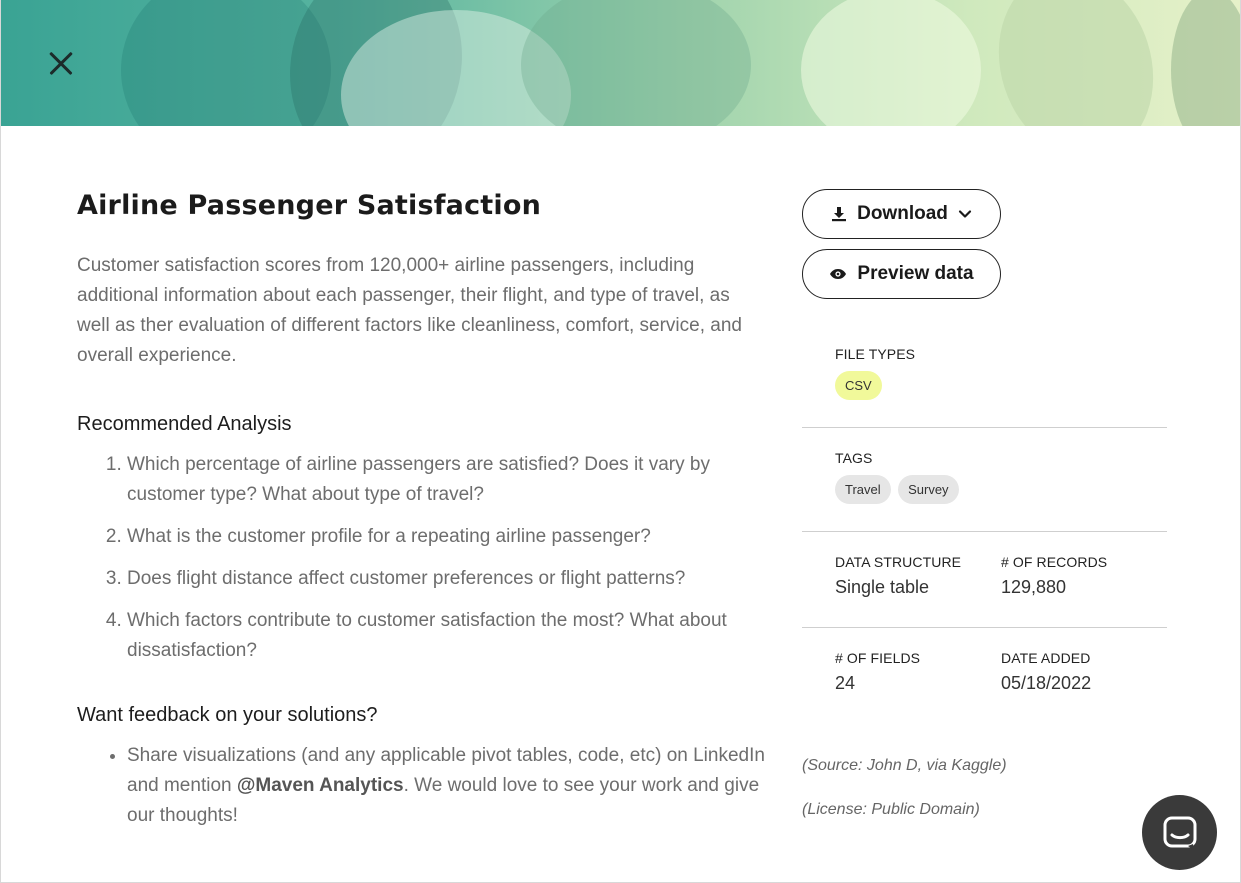  I want to click on fields-label: # OF FIELDS, so click(878, 658).